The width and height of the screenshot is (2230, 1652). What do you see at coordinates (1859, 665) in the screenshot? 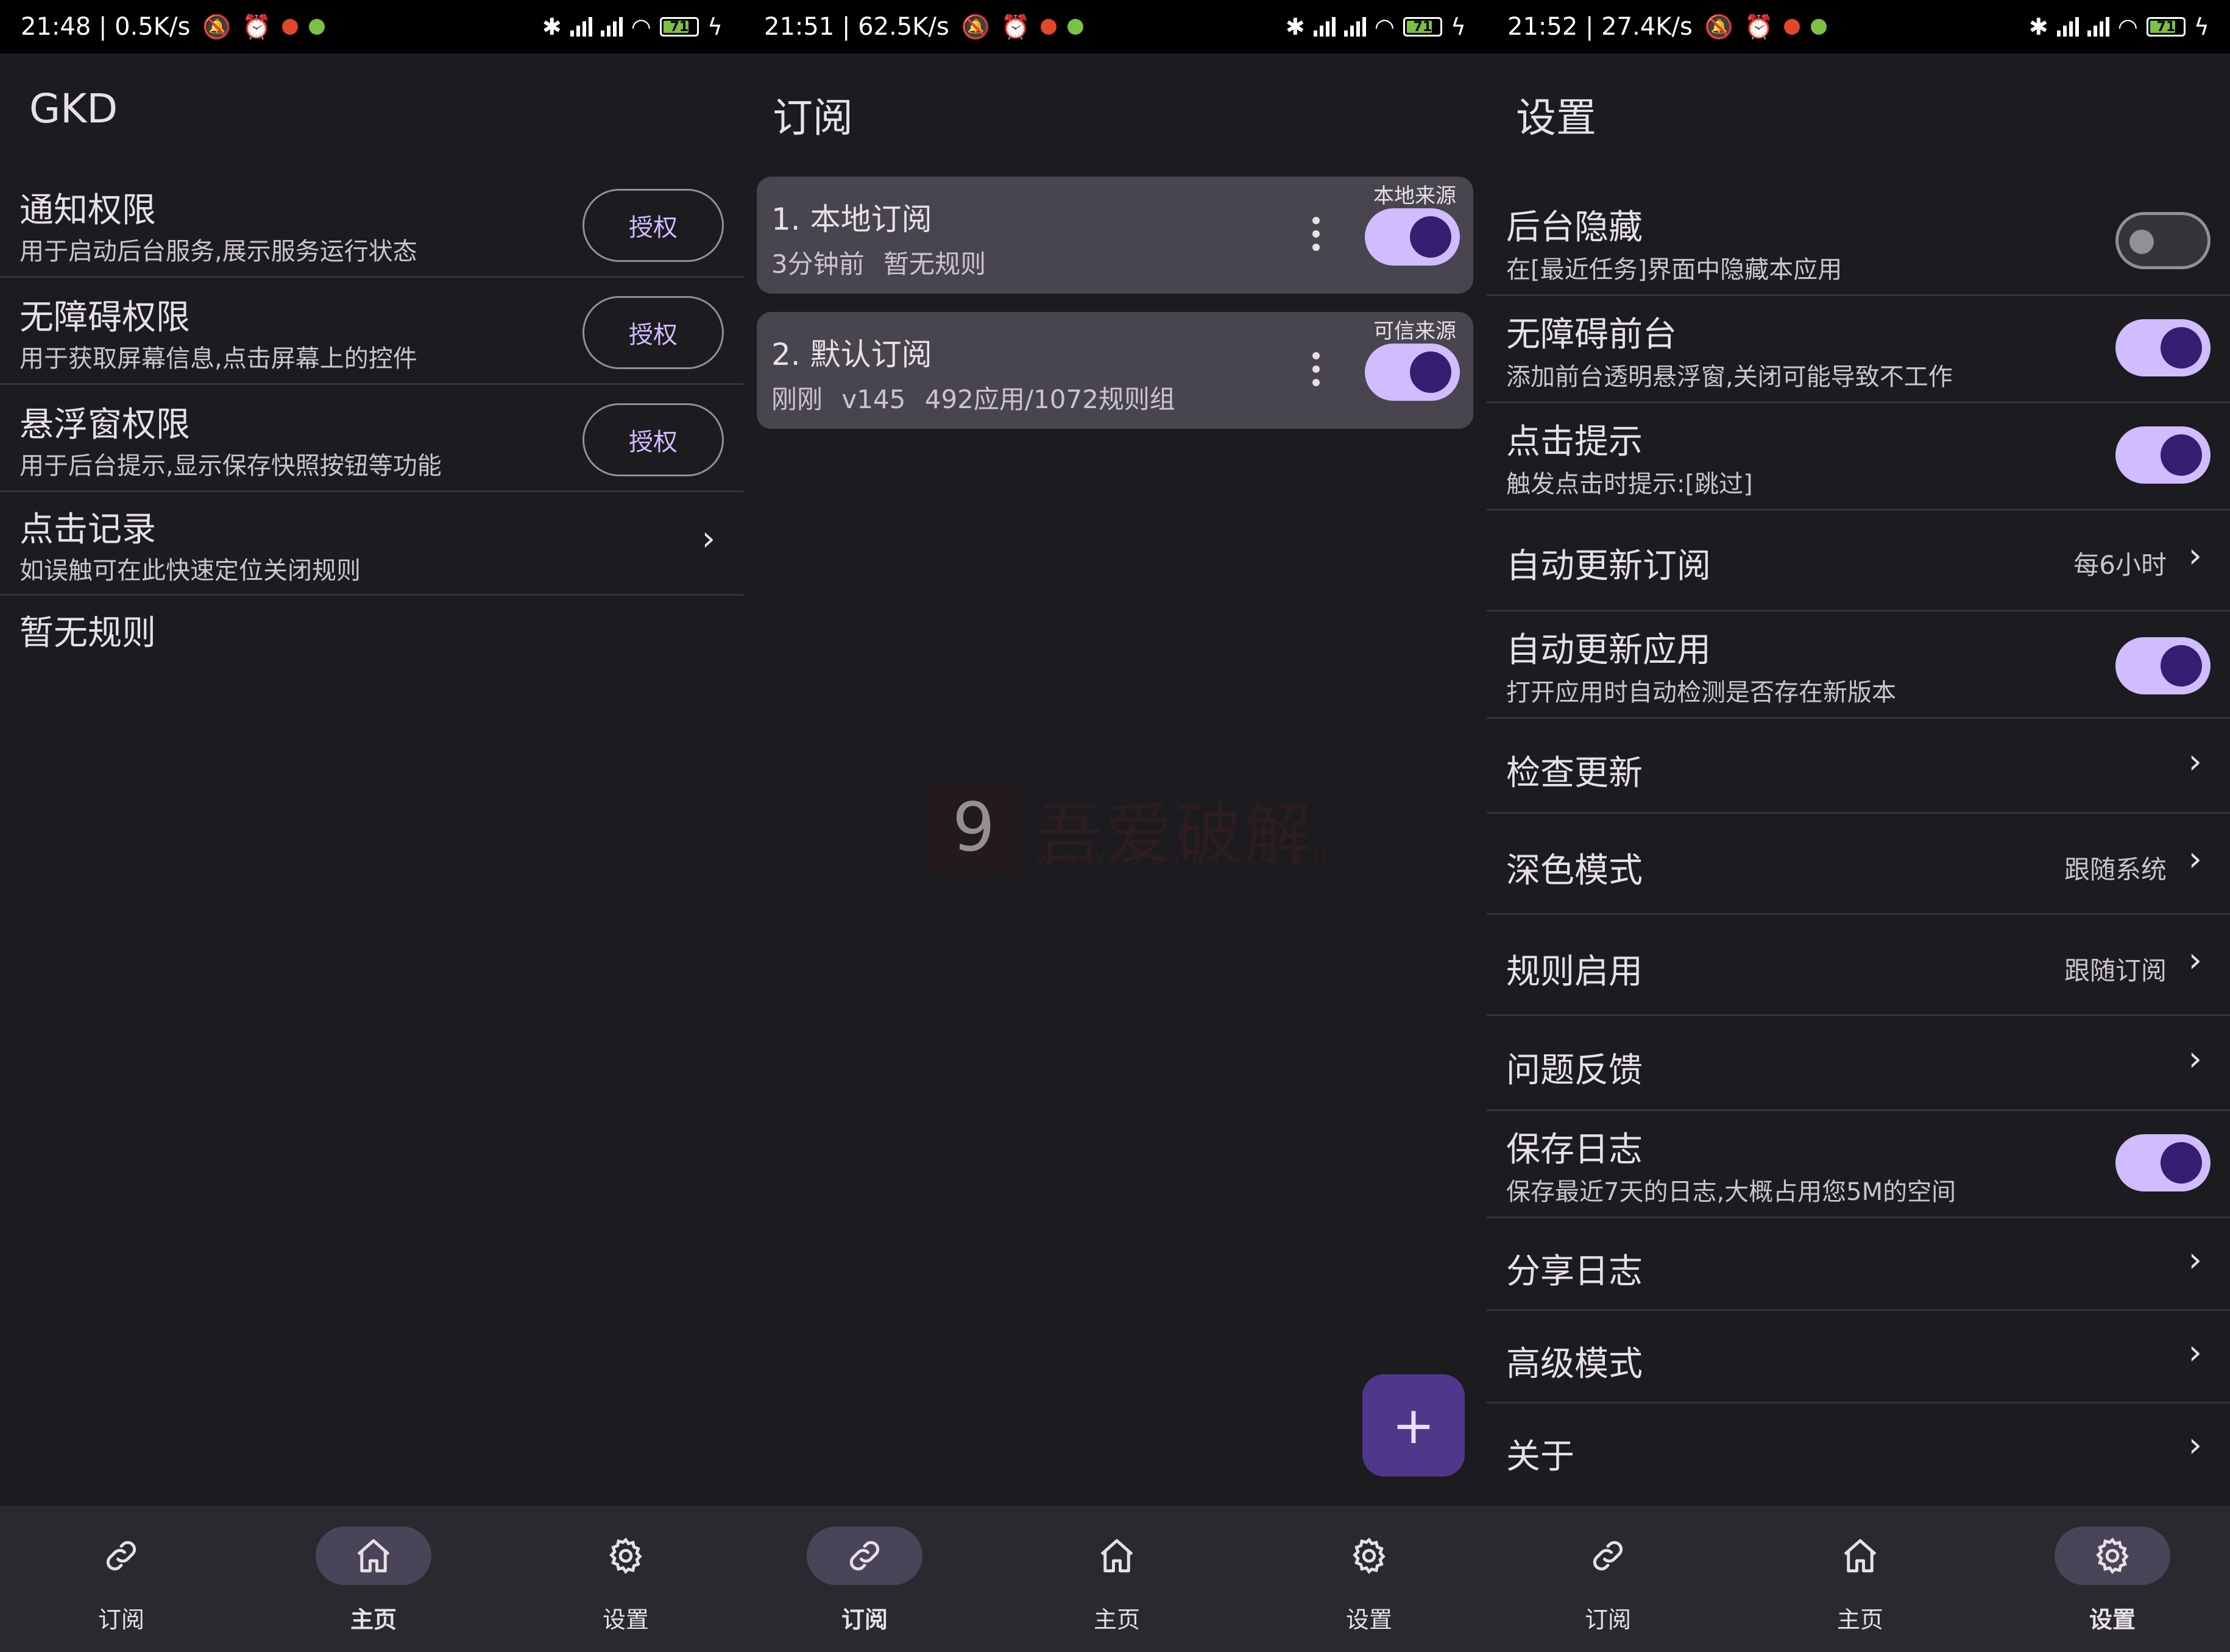
I see `setting-auto-update-app: 自动更新应用 打开应用时自动检测是否存在新版本` at bounding box center [1859, 665].